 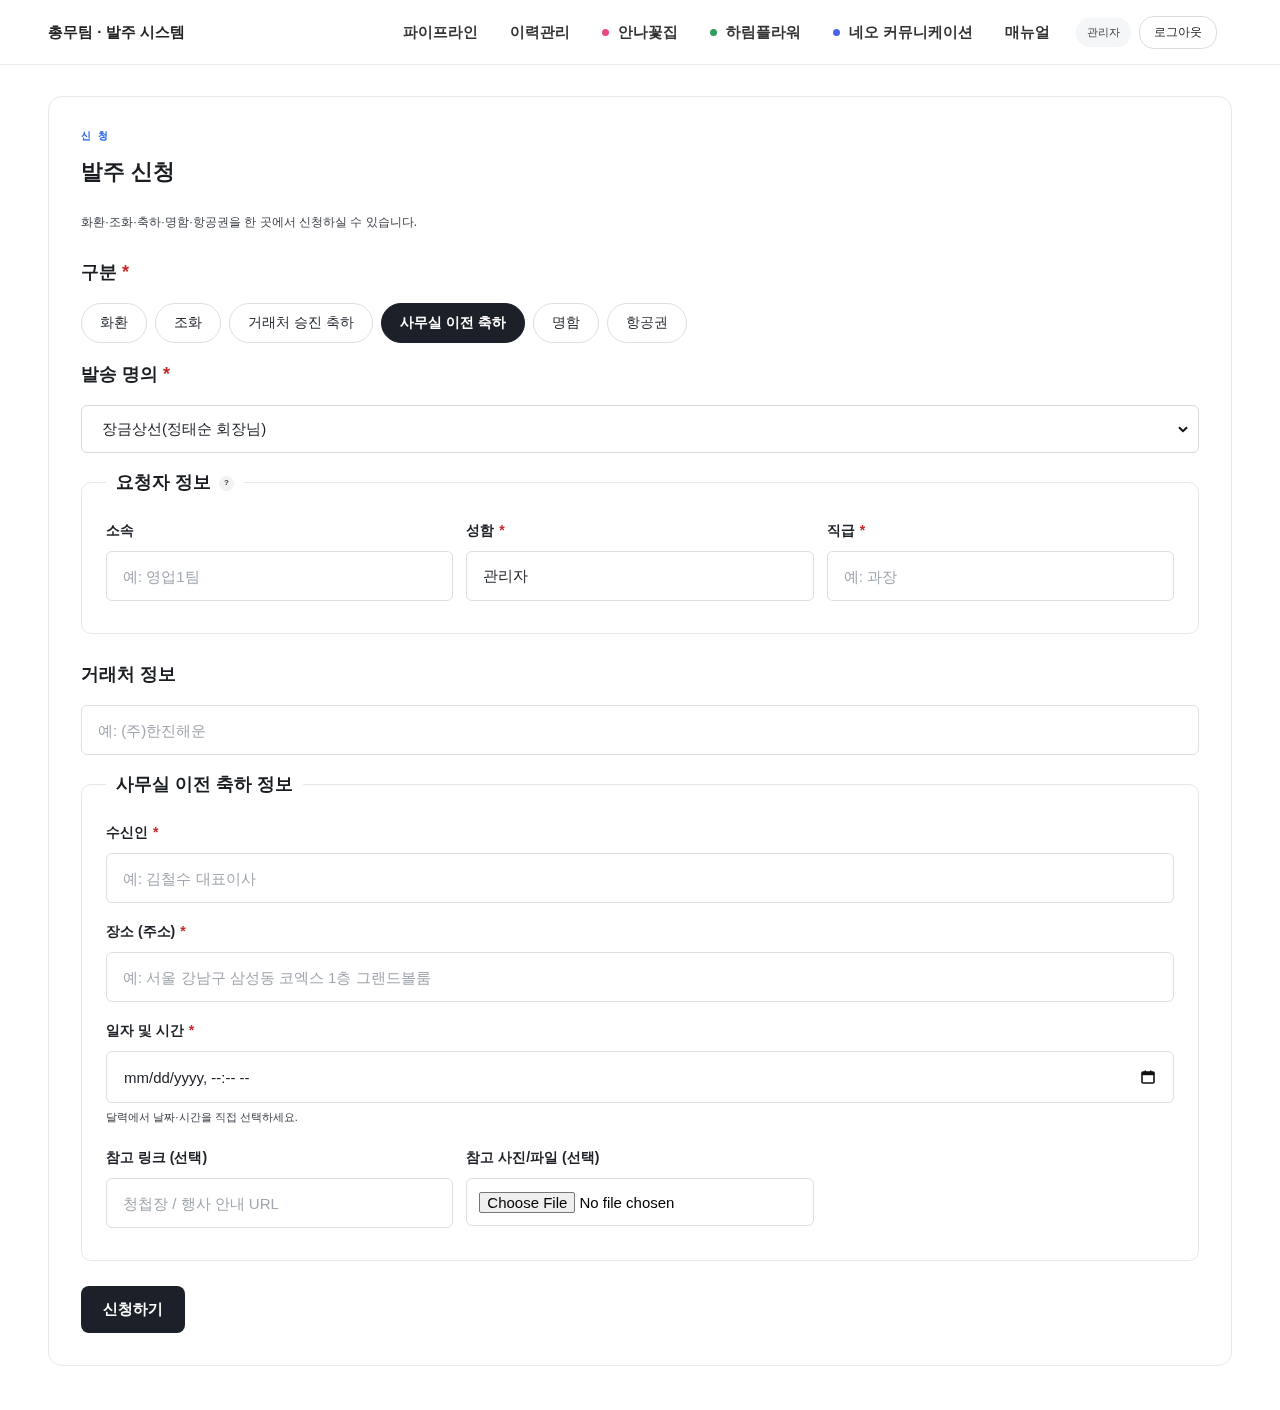 I want to click on section-heading: 구분, so click(x=99, y=272).